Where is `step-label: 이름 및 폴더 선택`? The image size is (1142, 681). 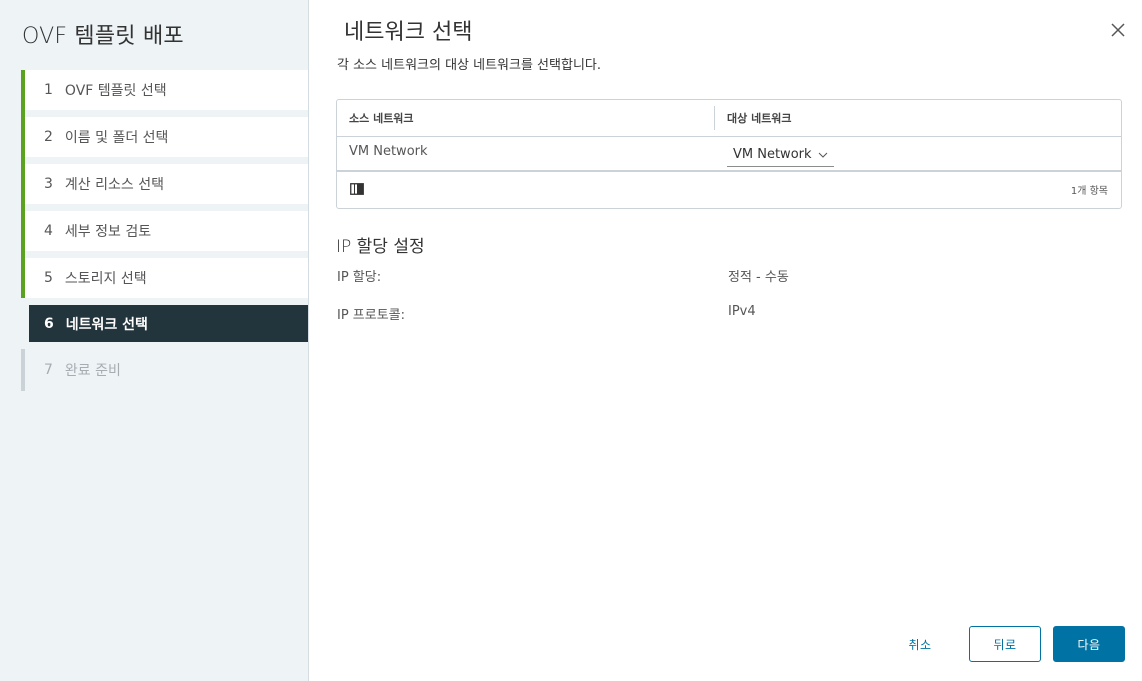 step-label: 이름 및 폴더 선택 is located at coordinates (116, 138).